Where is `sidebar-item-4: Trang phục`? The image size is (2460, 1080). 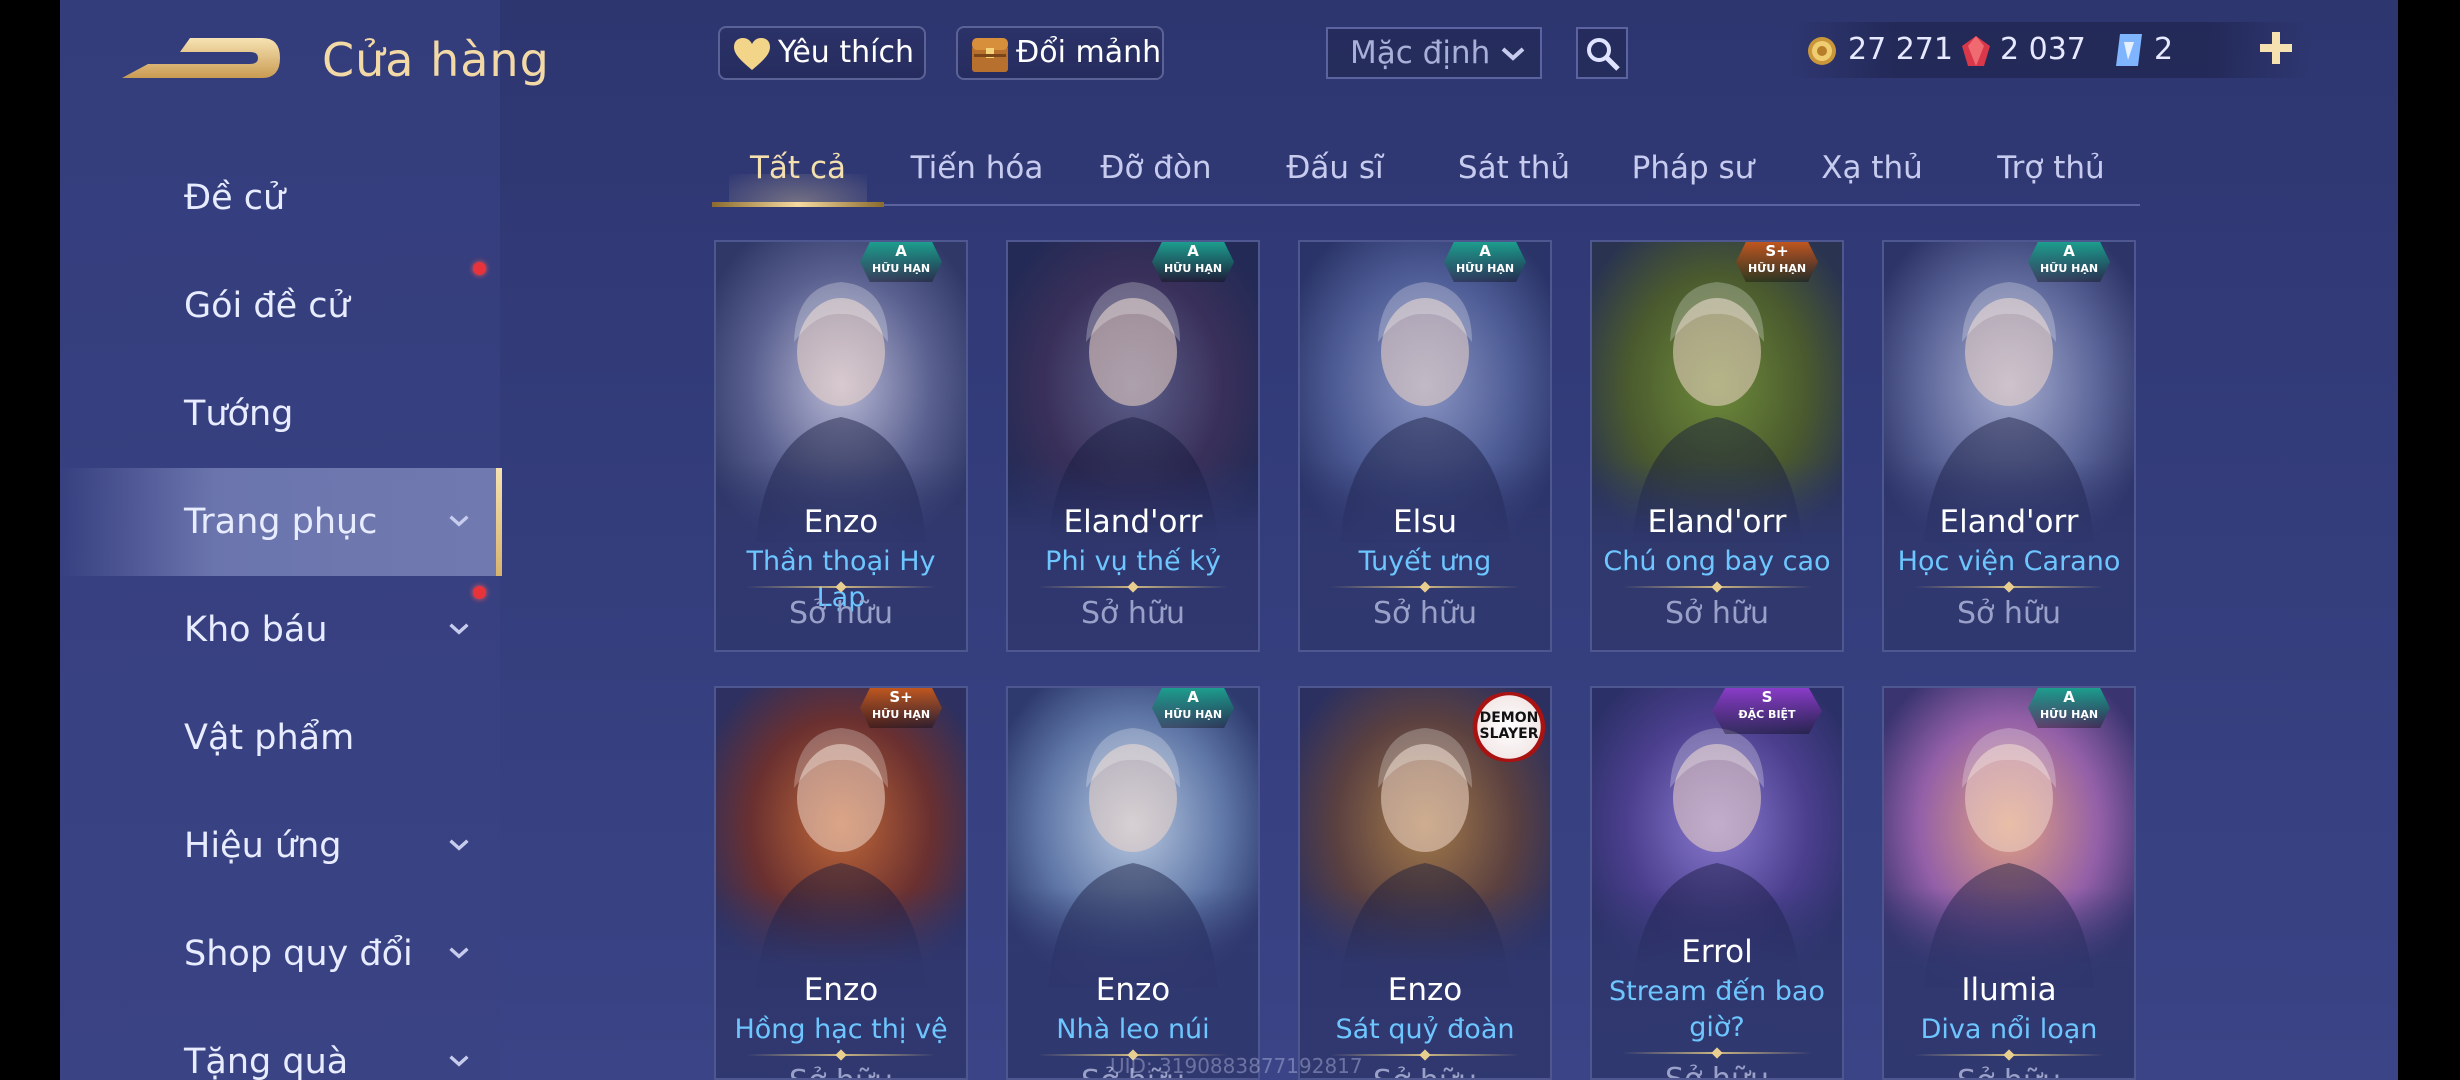 sidebar-item-4: Trang phục is located at coordinates (281, 522).